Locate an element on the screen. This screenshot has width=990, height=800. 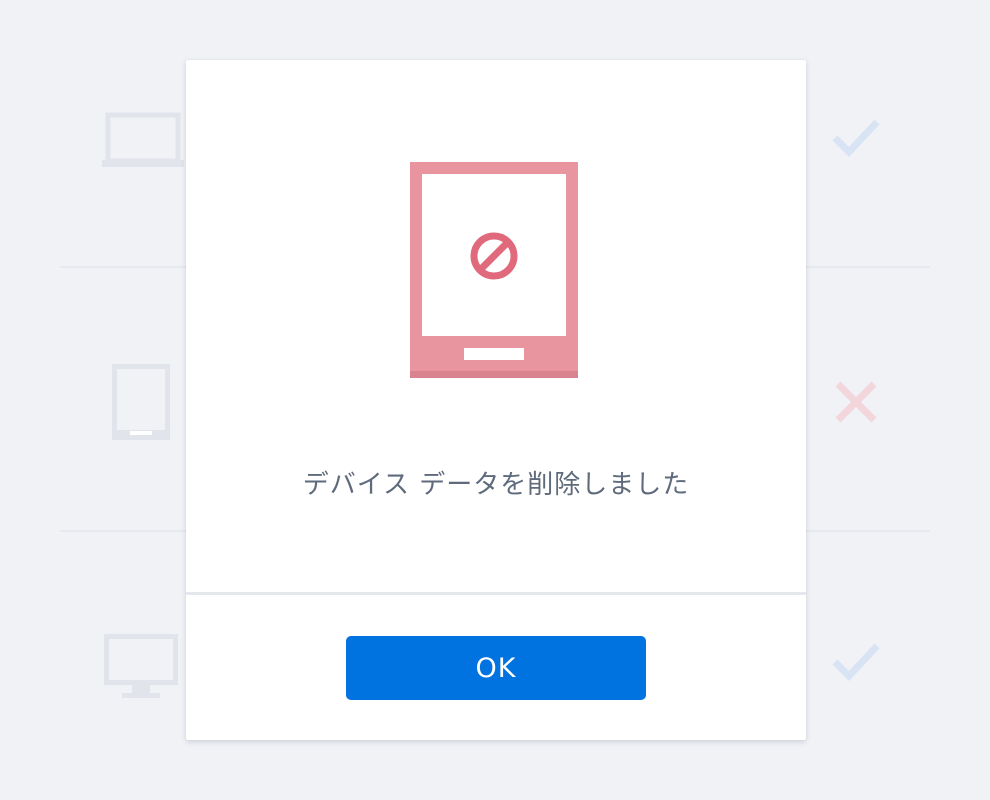
tablet-blocked-icon is located at coordinates (494, 270).